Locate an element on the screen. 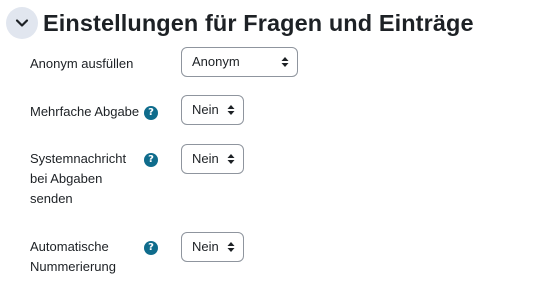  label-line: bei Abgaben is located at coordinates (66, 178).